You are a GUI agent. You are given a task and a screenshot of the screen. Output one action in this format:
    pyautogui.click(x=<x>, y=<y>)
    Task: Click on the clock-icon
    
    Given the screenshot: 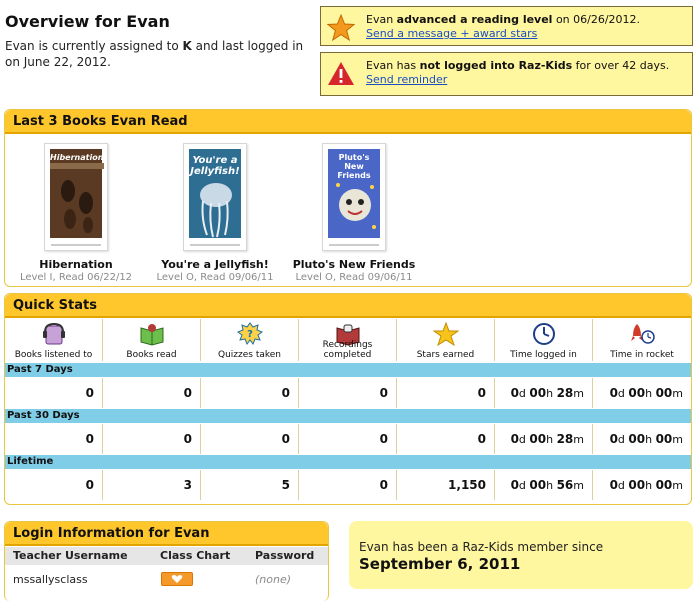 What is the action you would take?
    pyautogui.click(x=543, y=334)
    